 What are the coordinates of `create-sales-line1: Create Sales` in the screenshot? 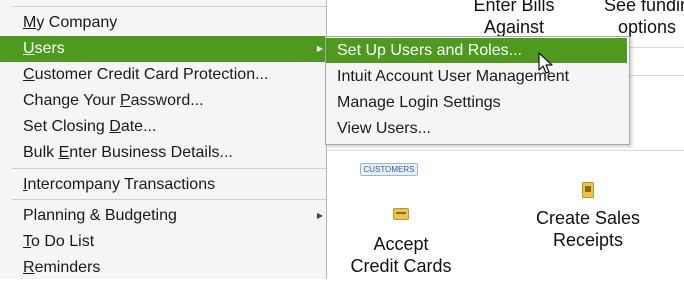 It's located at (588, 218).